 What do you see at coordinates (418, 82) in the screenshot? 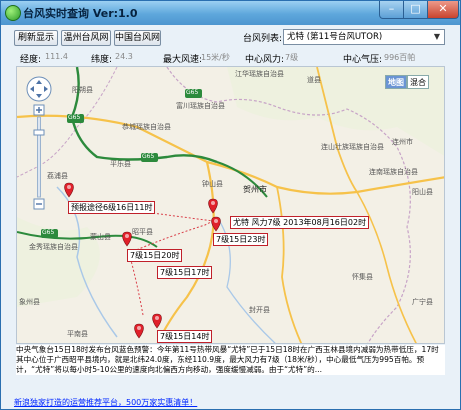
I see `map-type-hybrid-button: 混合` at bounding box center [418, 82].